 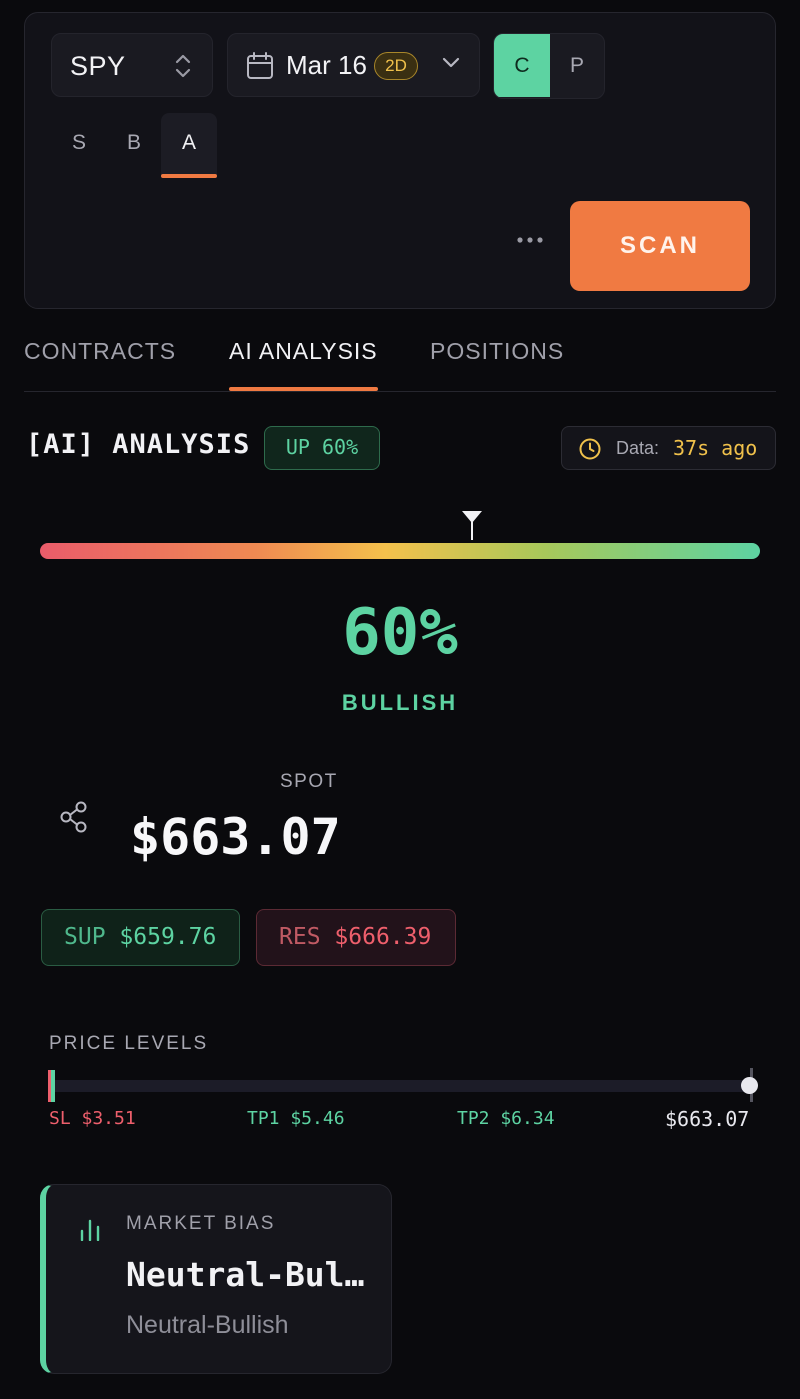 I want to click on confidence-value: 60%, so click(x=400, y=633).